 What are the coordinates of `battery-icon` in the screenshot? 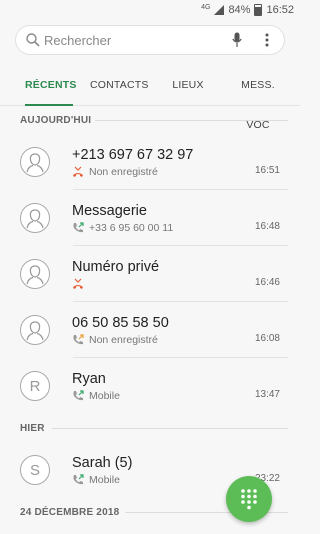 It's located at (258, 10).